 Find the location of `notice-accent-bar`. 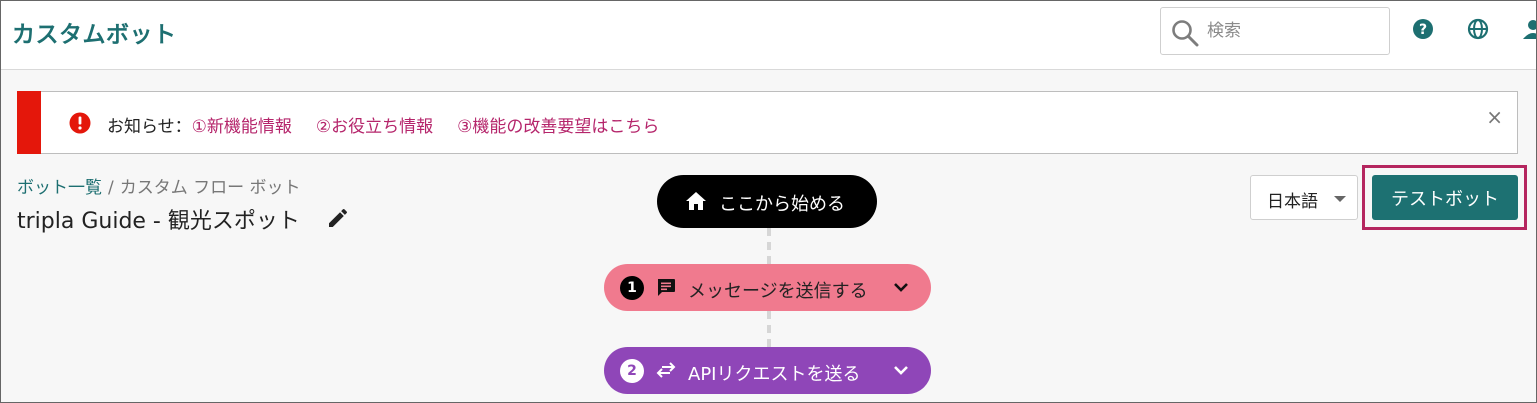

notice-accent-bar is located at coordinates (29, 122).